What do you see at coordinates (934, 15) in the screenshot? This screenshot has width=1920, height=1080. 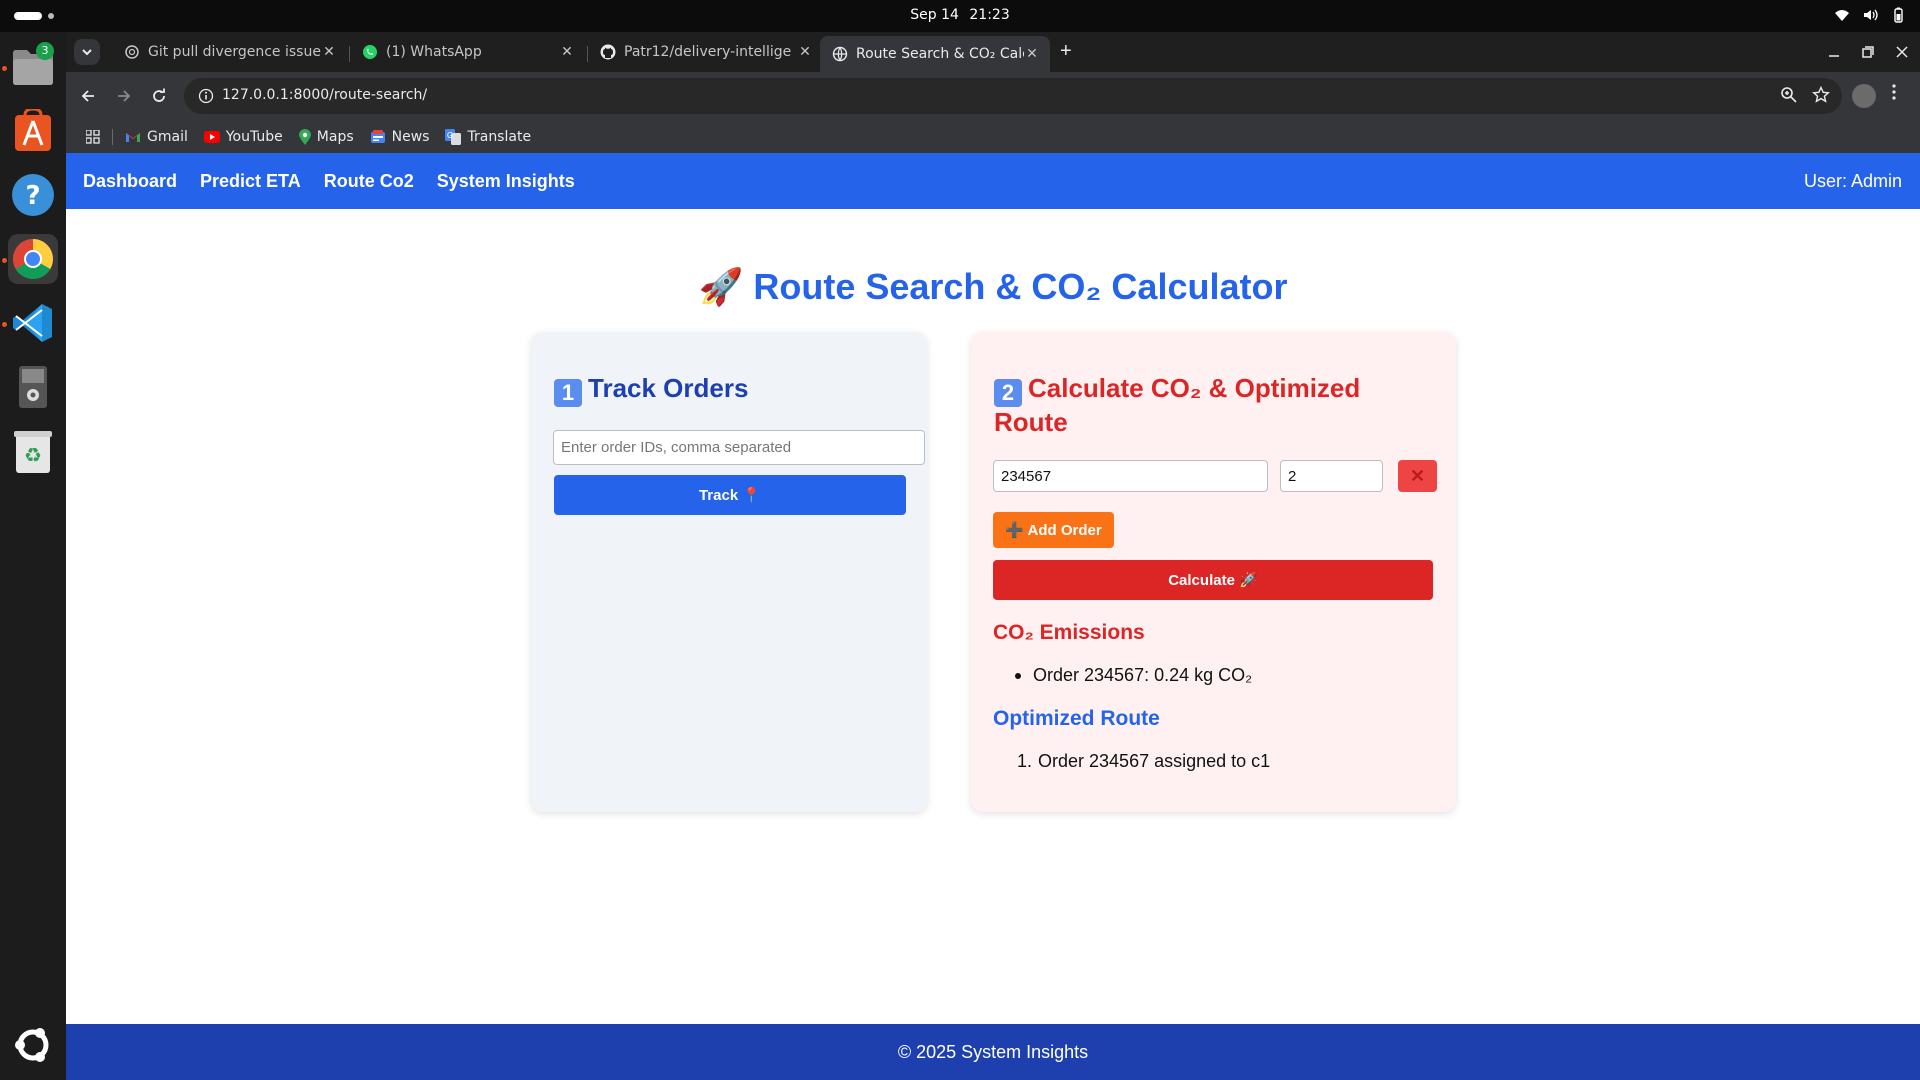 I see `clock-date: Sep 14` at bounding box center [934, 15].